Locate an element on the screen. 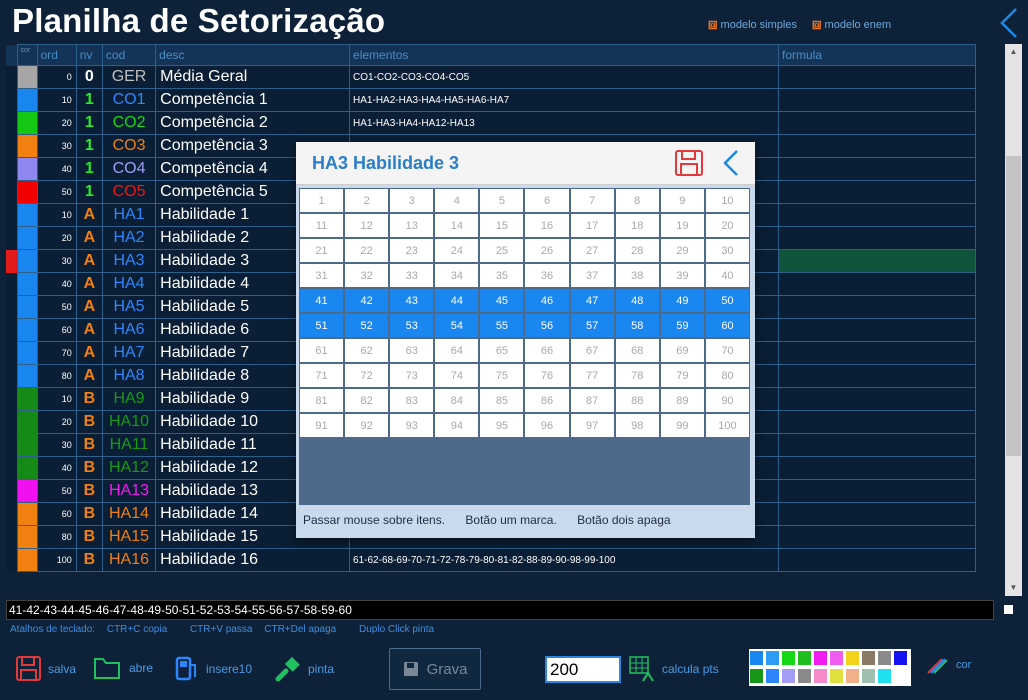  row-cod: HA12 is located at coordinates (129, 468).